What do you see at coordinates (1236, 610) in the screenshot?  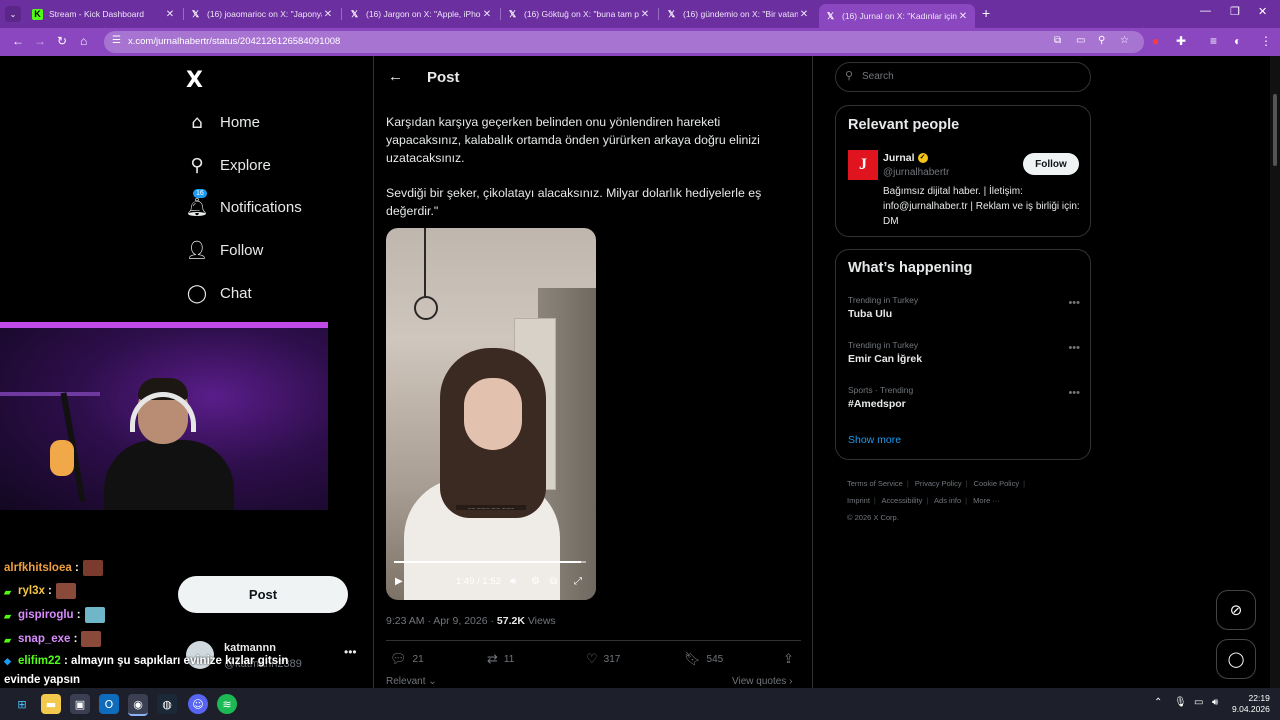 I see `grok-icon: ⊘` at bounding box center [1236, 610].